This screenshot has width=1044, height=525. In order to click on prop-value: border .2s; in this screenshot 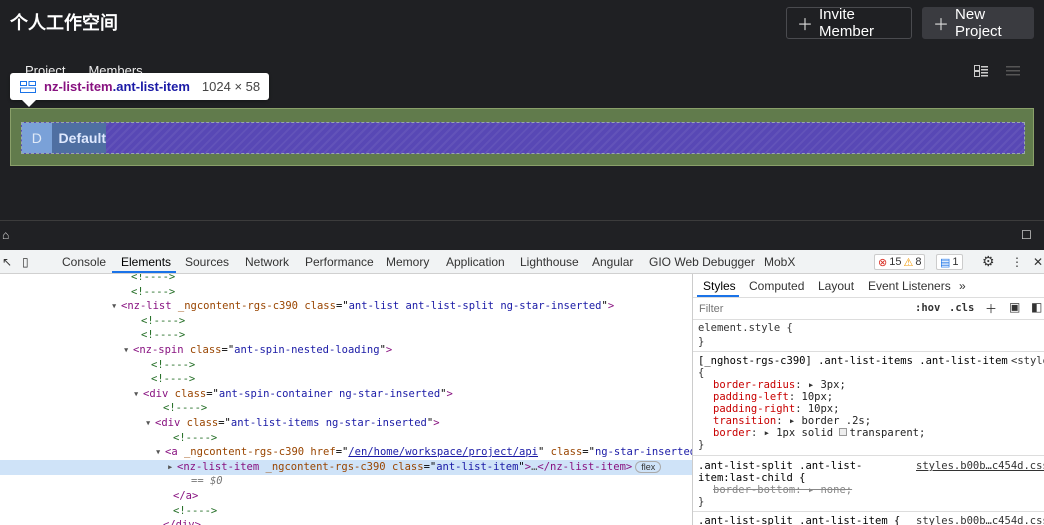, I will do `click(836, 421)`.